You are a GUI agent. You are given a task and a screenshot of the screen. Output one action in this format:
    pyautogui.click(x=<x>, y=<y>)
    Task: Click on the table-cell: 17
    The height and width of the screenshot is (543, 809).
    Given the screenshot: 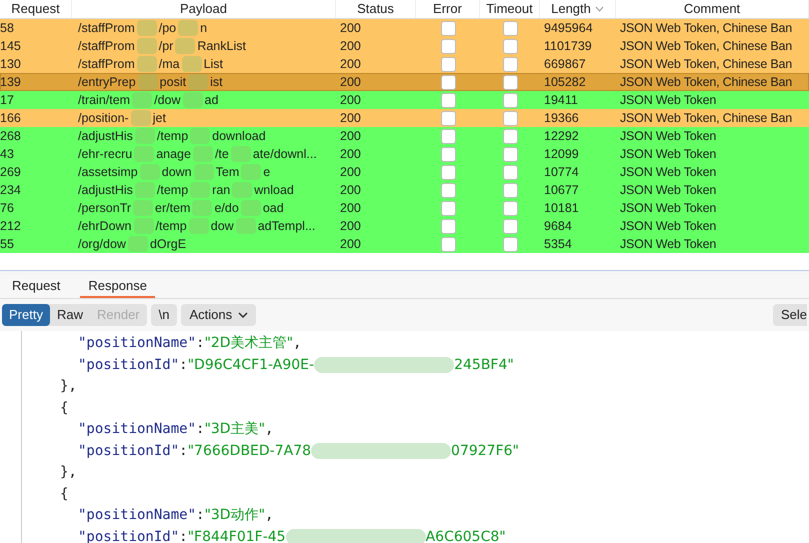 What is the action you would take?
    pyautogui.click(x=7, y=99)
    